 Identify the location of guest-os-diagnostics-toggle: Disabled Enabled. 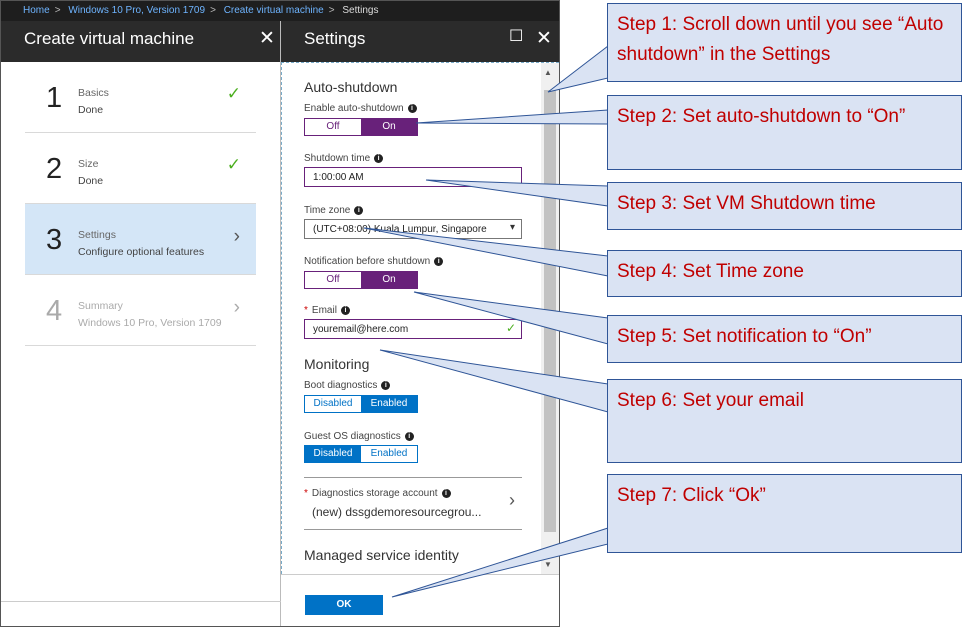
(361, 454).